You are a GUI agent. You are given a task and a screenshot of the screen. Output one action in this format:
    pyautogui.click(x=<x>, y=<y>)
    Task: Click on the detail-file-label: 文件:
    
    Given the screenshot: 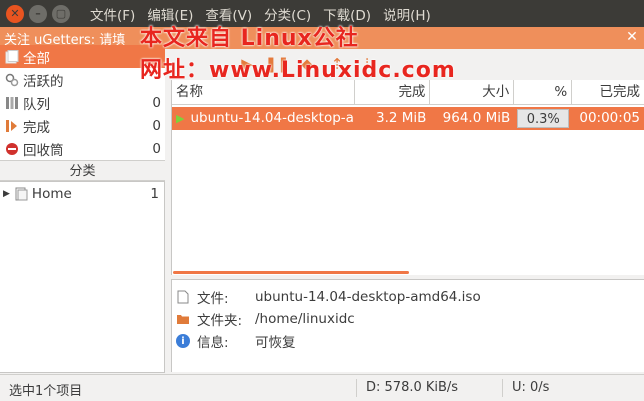 What is the action you would take?
    pyautogui.click(x=213, y=299)
    